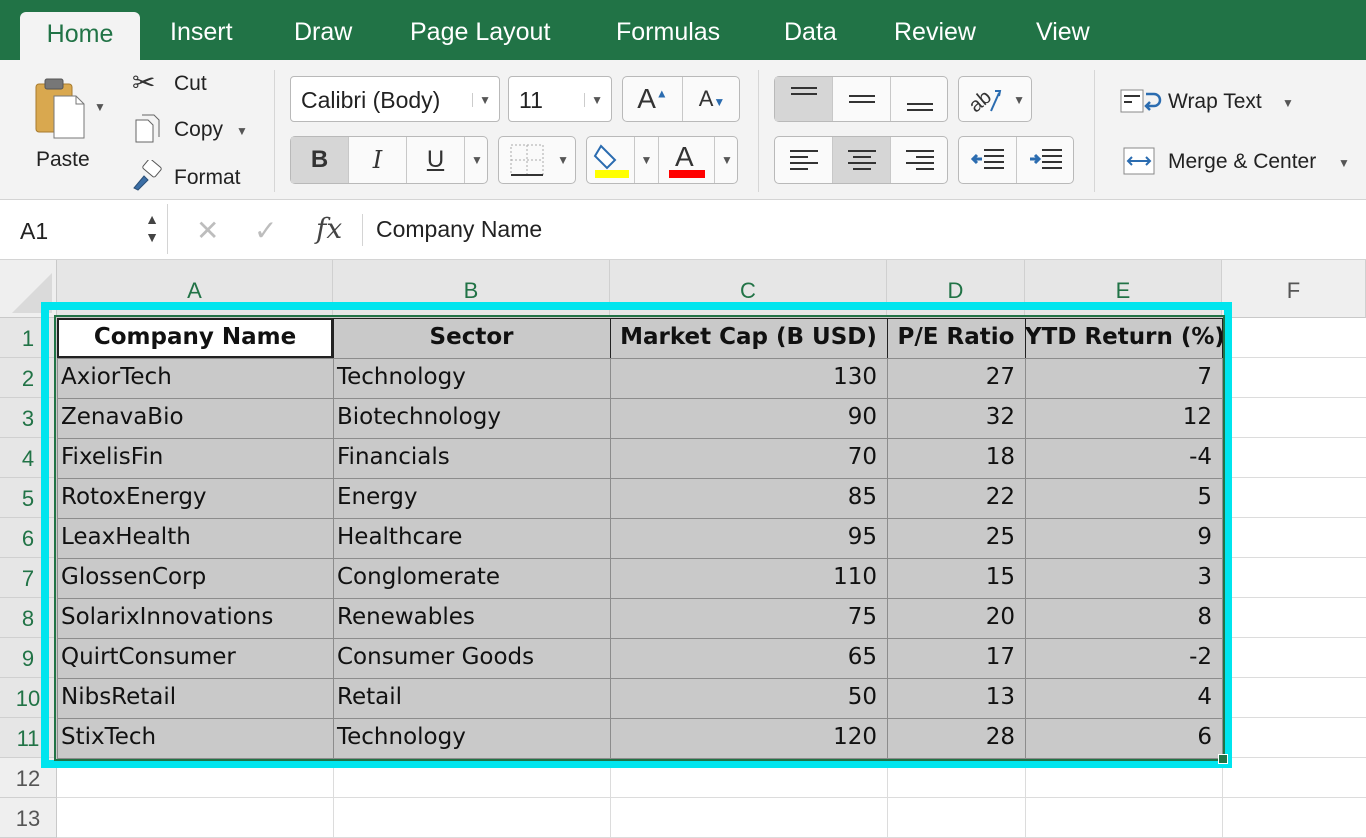 The height and width of the screenshot is (838, 1366). What do you see at coordinates (144, 82) in the screenshot?
I see `scissors-icon: ✂` at bounding box center [144, 82].